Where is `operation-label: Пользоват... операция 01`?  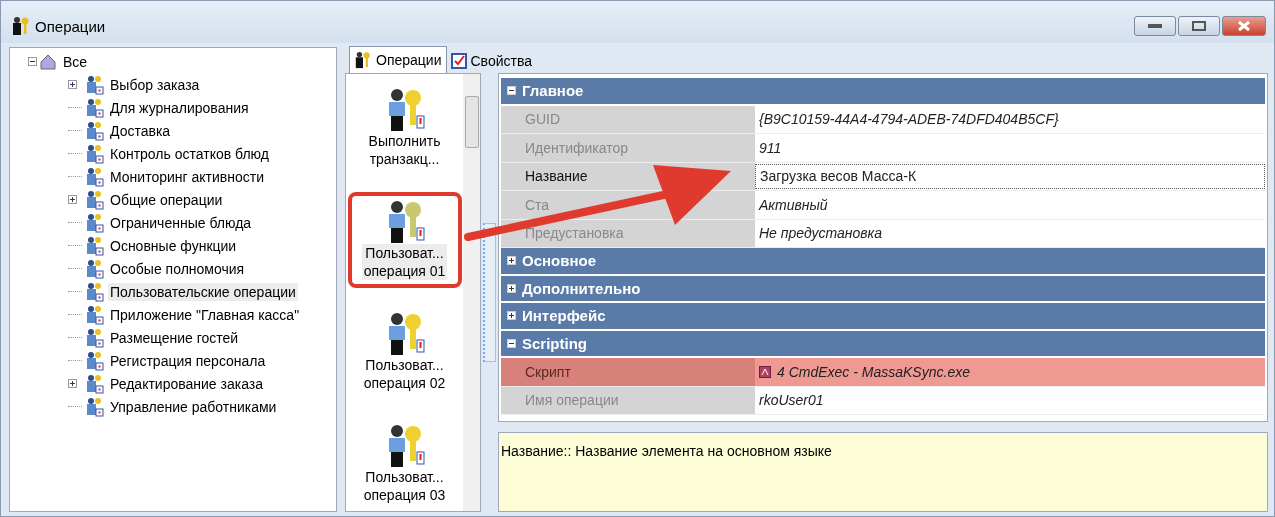 operation-label: Пользоват... операция 01 is located at coordinates (404, 262).